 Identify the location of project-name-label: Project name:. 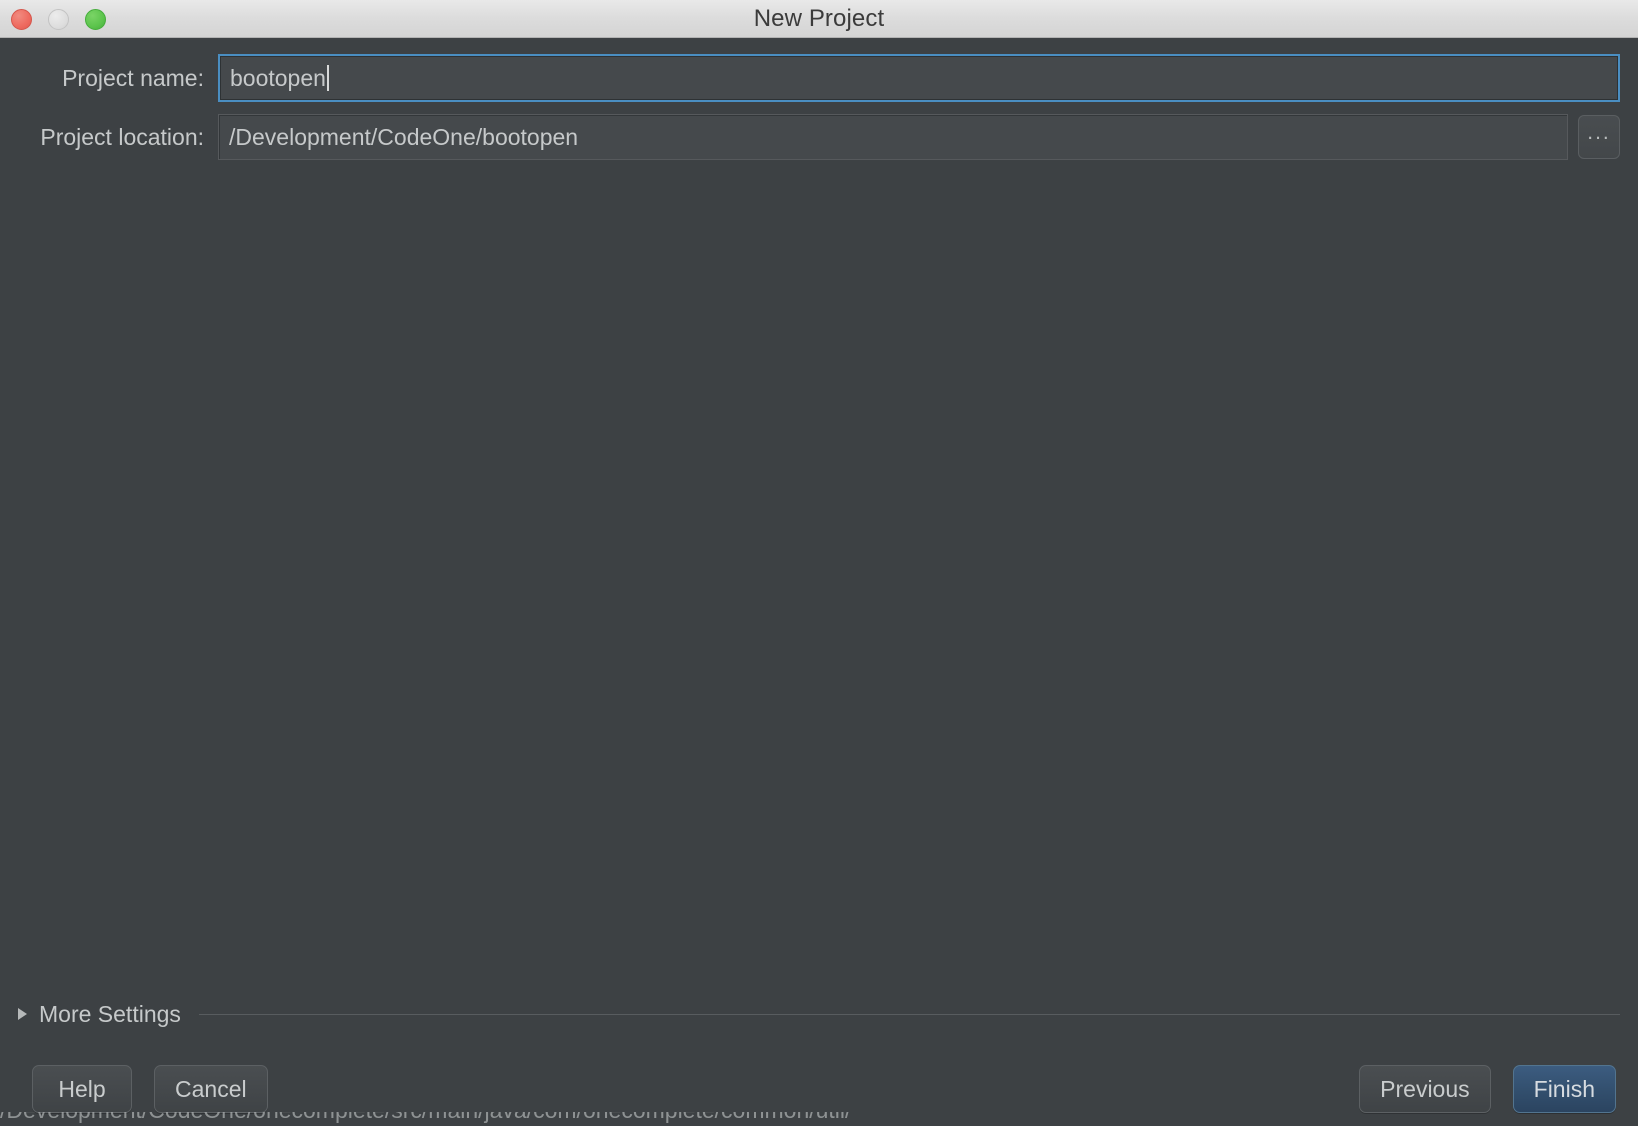
(133, 77).